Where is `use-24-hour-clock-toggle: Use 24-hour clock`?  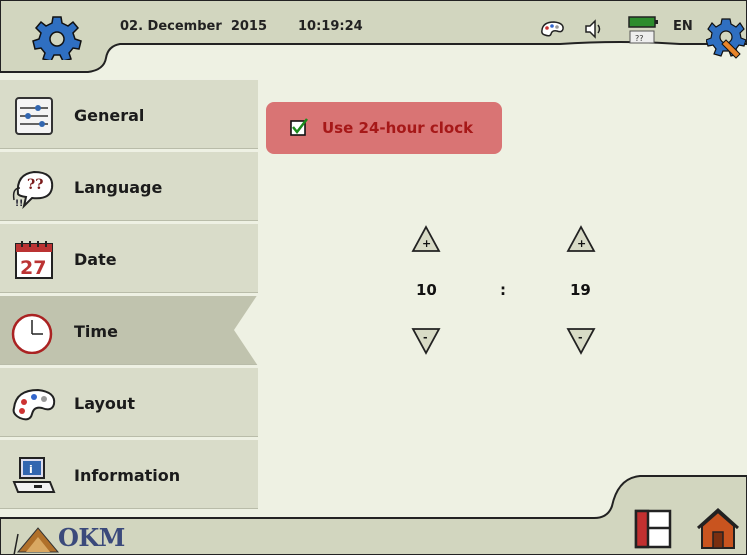
use-24-hour-clock-toggle: Use 24-hour clock is located at coordinates (384, 128).